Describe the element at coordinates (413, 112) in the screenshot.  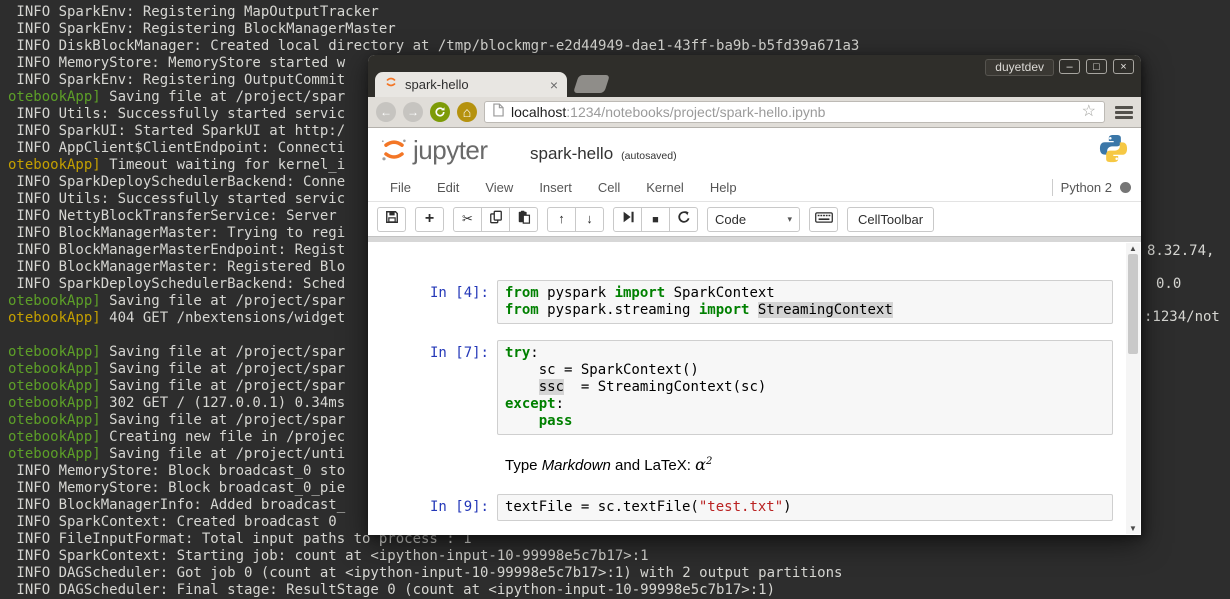
I see `forward-button: →` at that location.